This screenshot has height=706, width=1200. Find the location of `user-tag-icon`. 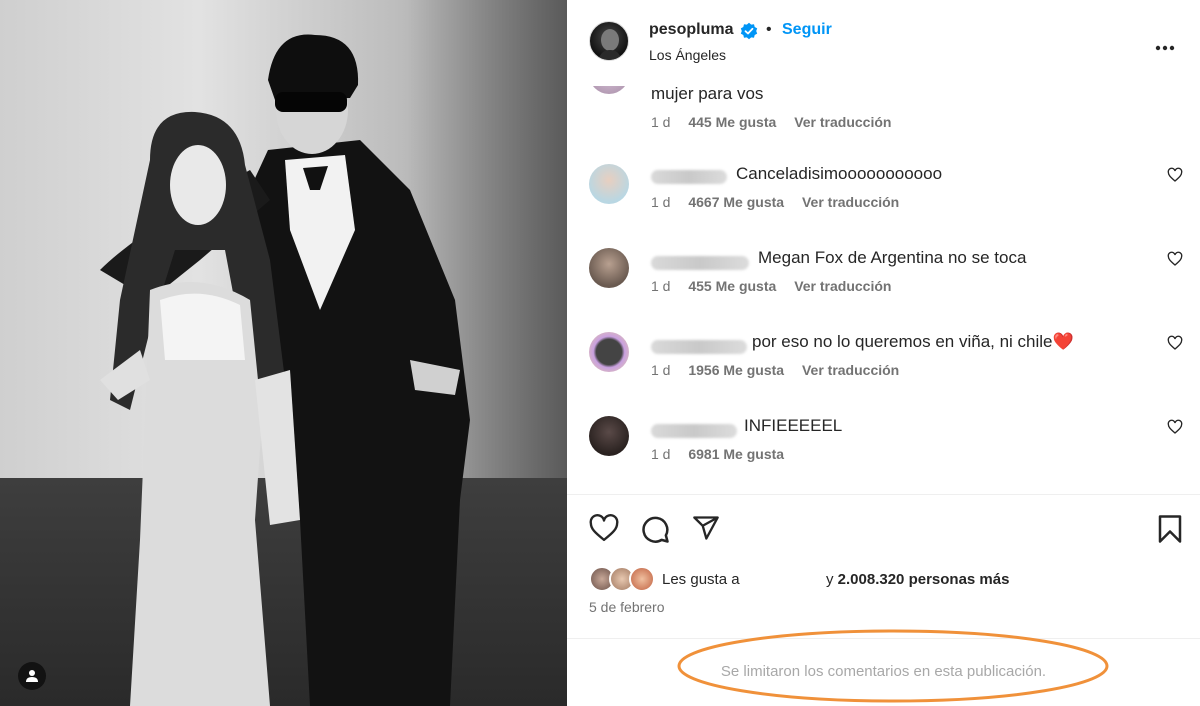

user-tag-icon is located at coordinates (32, 676).